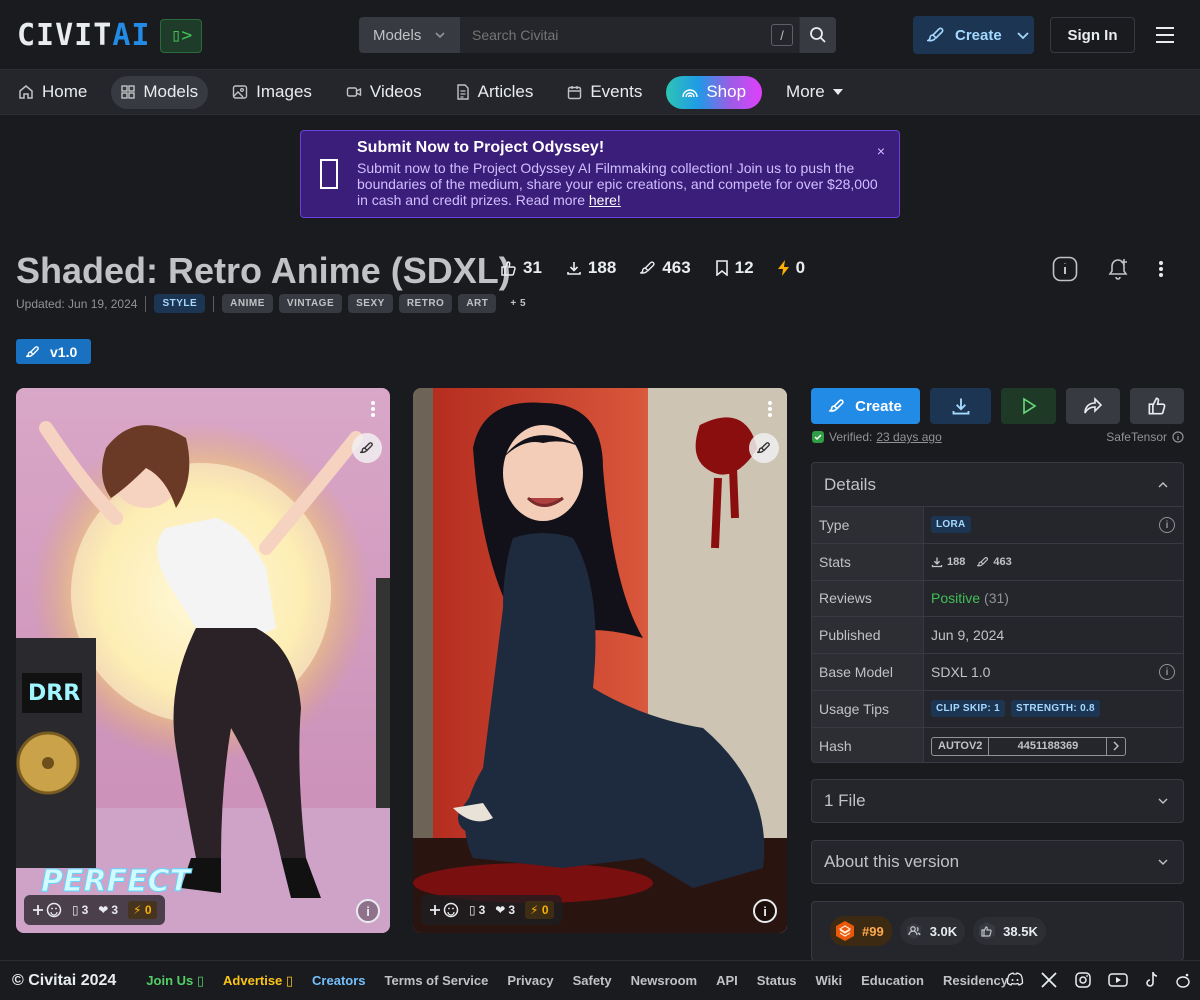  Describe the element at coordinates (258, 981) in the screenshot. I see `footer-advertise: Advertise ▯` at that location.